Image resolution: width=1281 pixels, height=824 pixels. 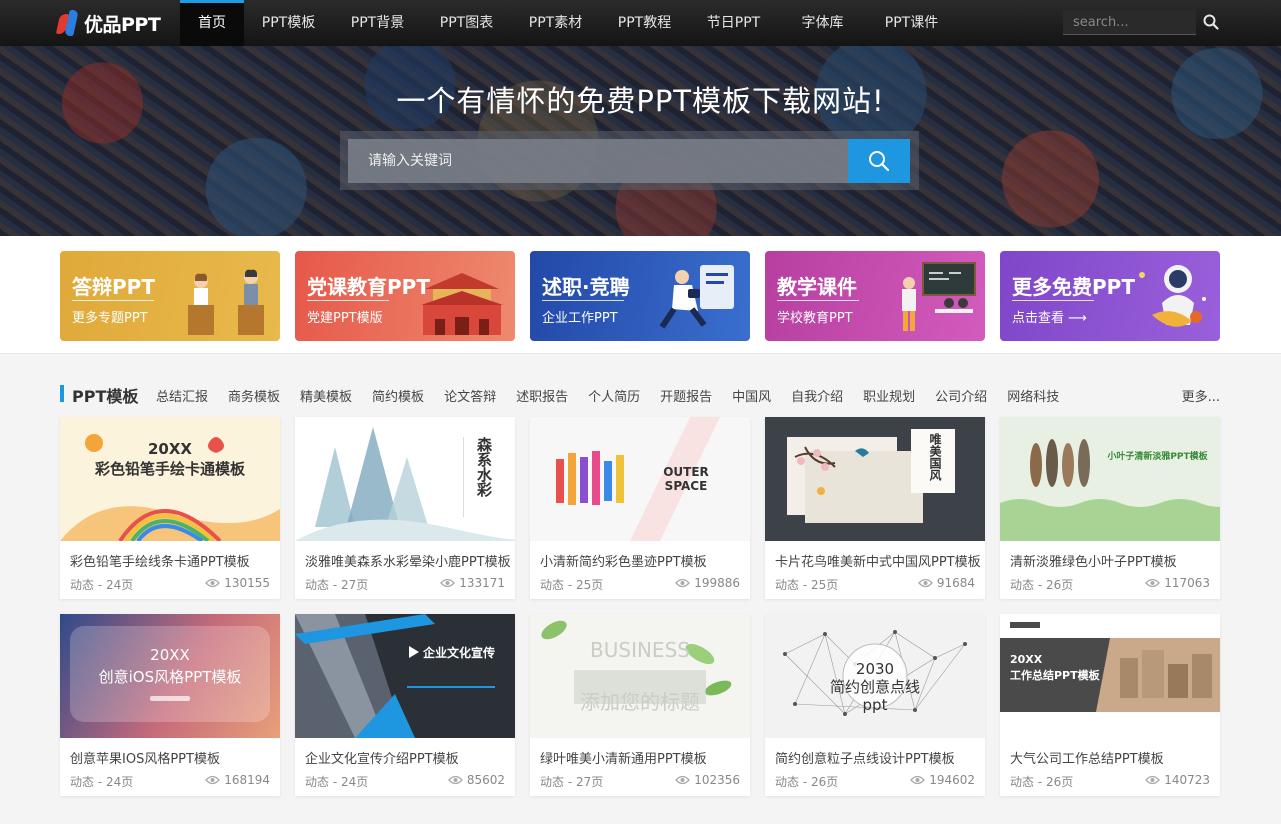 I want to click on template-meta: 动态 - 27页, so click(x=337, y=585).